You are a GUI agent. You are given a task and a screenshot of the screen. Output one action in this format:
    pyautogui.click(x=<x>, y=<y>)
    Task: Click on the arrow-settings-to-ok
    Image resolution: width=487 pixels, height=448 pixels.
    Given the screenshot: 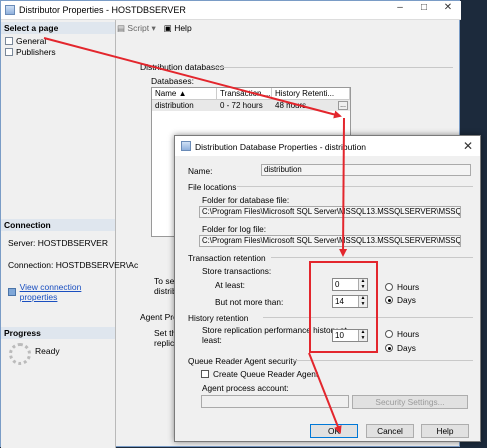 What is the action you would take?
    pyautogui.click(x=325, y=393)
    